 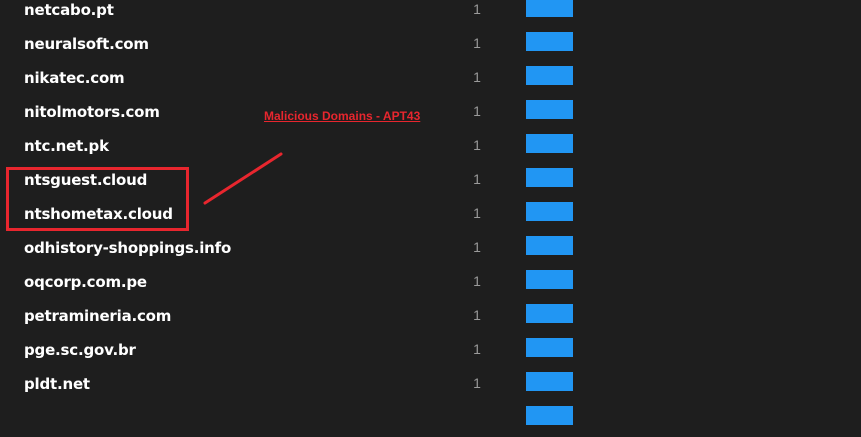 What do you see at coordinates (74, 78) in the screenshot?
I see `domain-name: nikatec.com` at bounding box center [74, 78].